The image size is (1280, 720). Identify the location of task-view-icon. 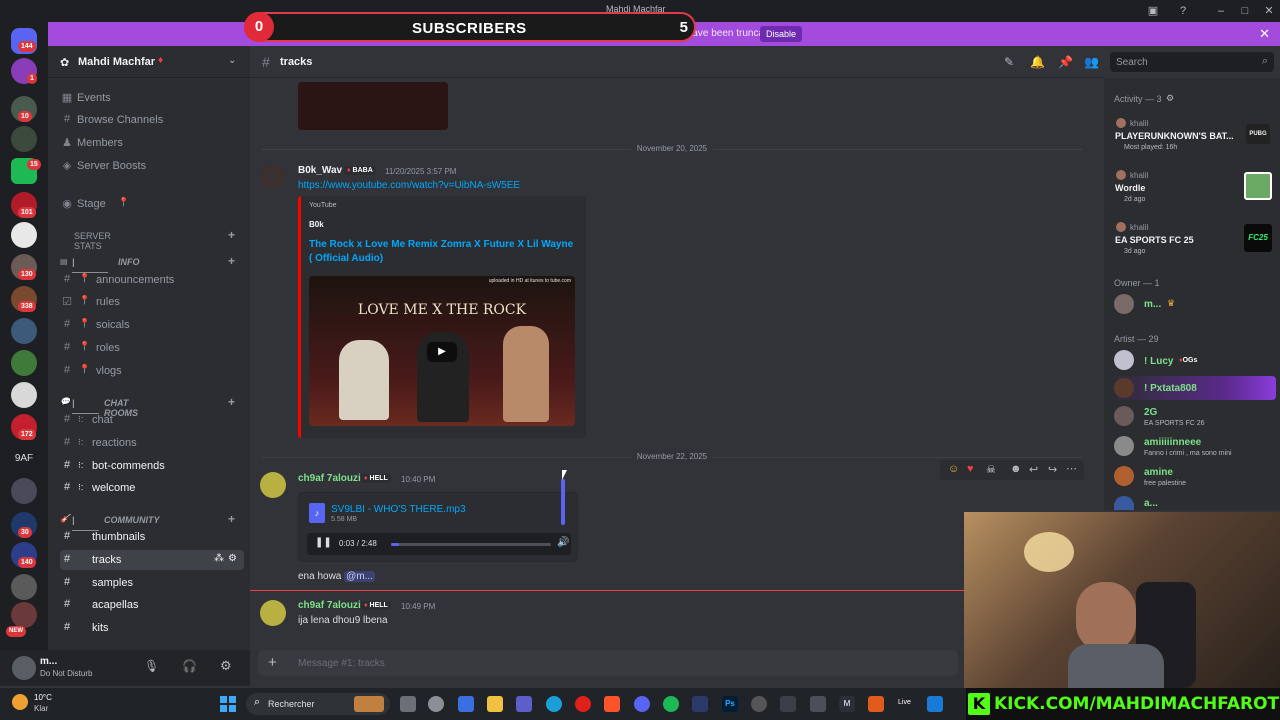
(408, 704).